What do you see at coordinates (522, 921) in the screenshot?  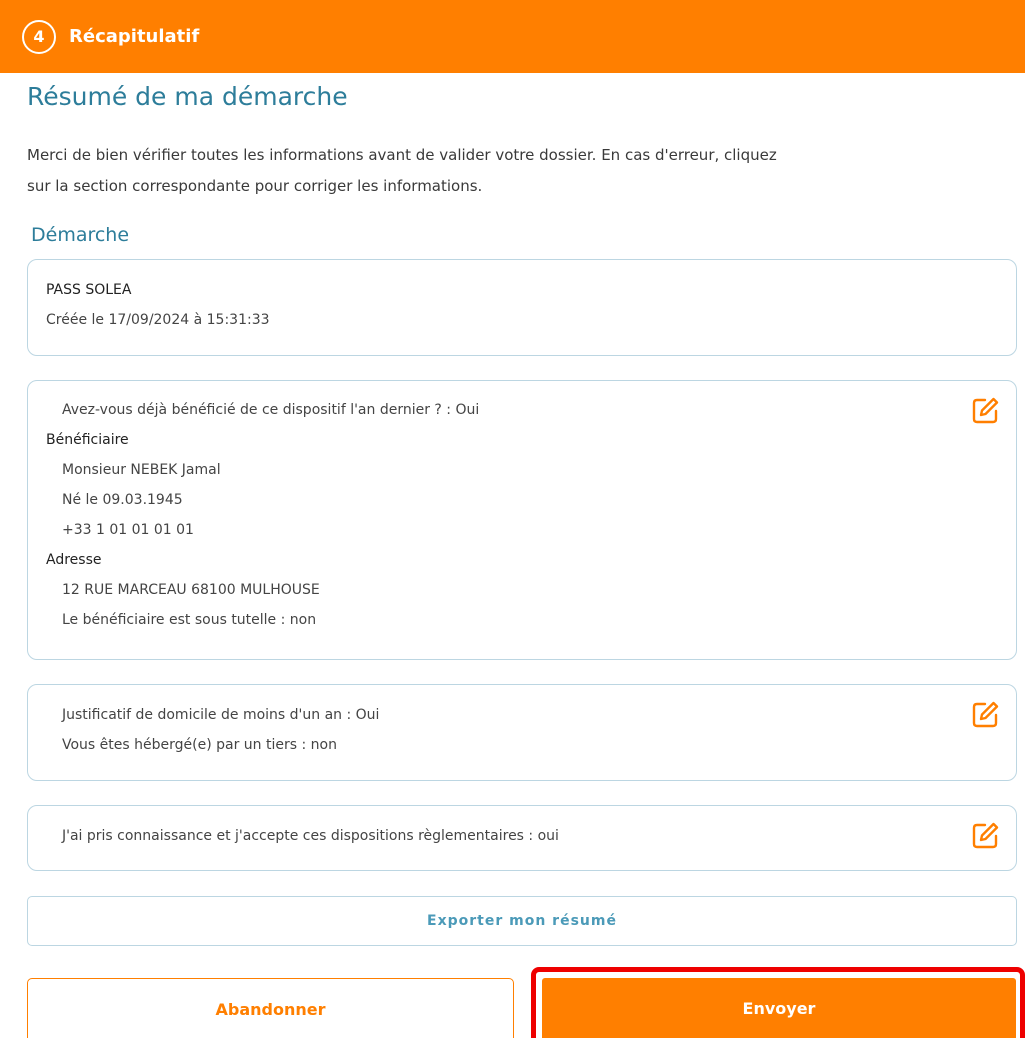 I see `export-summary-button: Exporter mon résumé` at bounding box center [522, 921].